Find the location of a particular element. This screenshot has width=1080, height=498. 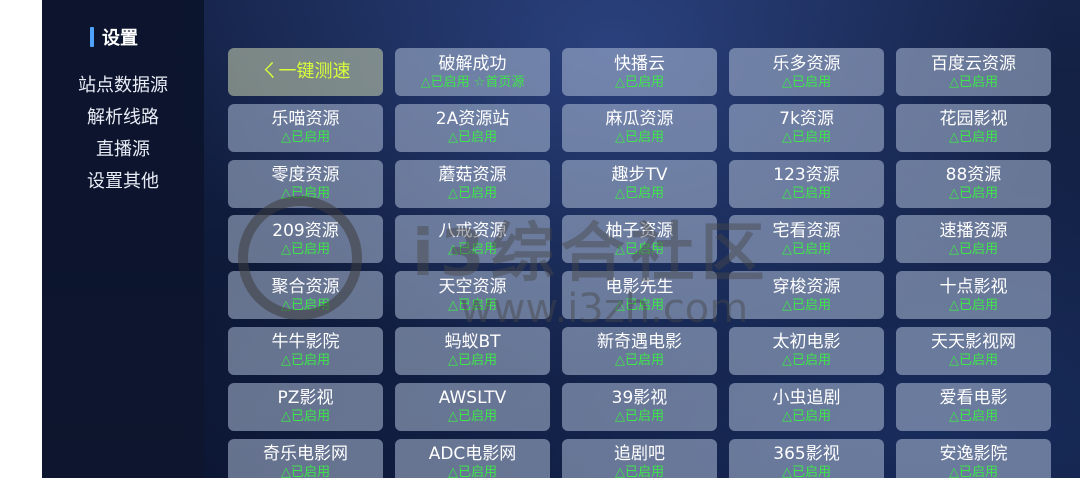

source-card: AWSLTV △已启用 is located at coordinates (472, 406).